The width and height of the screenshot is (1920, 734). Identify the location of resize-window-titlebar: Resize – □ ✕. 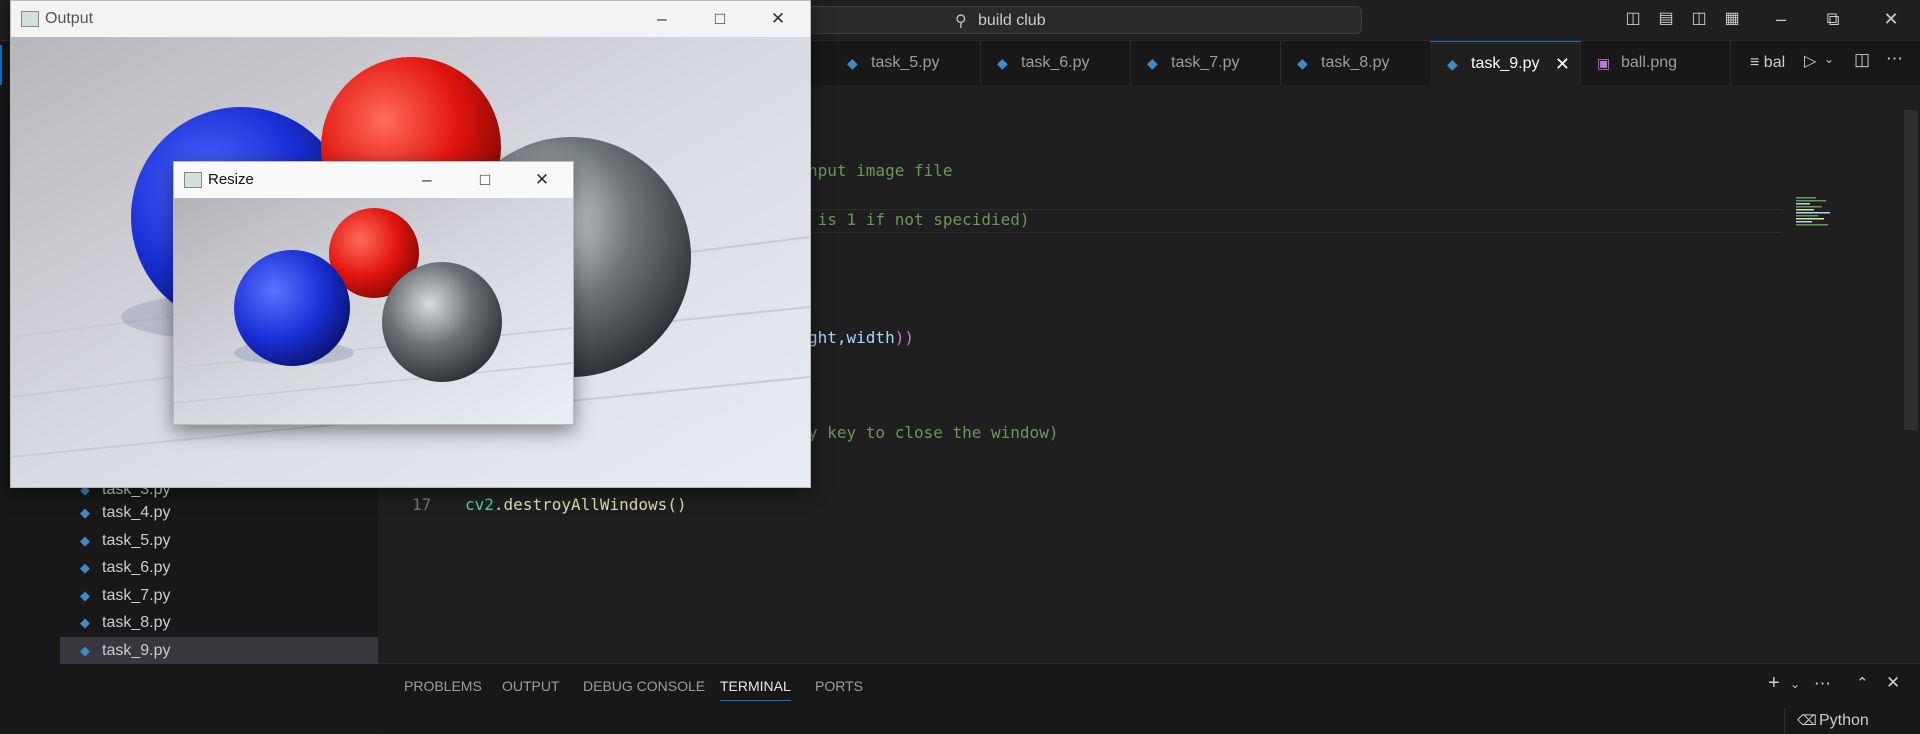
(373, 180).